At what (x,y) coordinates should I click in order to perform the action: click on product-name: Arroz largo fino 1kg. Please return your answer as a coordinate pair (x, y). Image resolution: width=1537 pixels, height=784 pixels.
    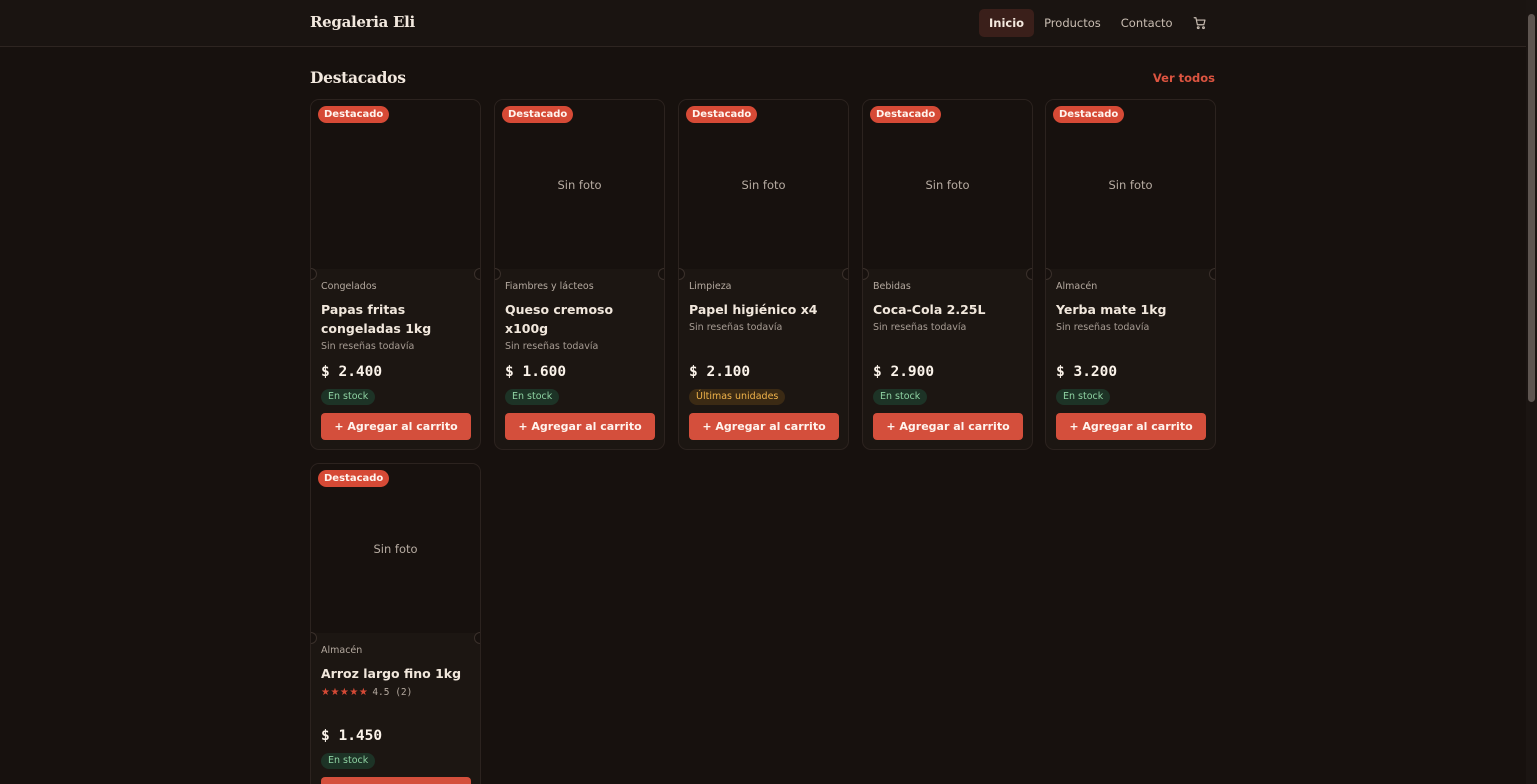
    Looking at the image, I should click on (395, 673).